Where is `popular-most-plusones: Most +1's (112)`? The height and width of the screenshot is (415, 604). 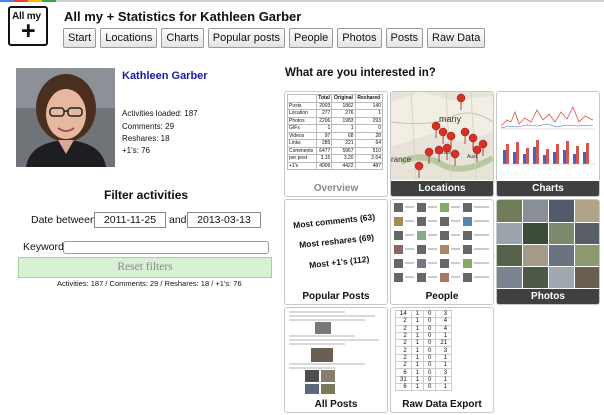
popular-most-plusones: Most +1's (112) is located at coordinates (339, 262).